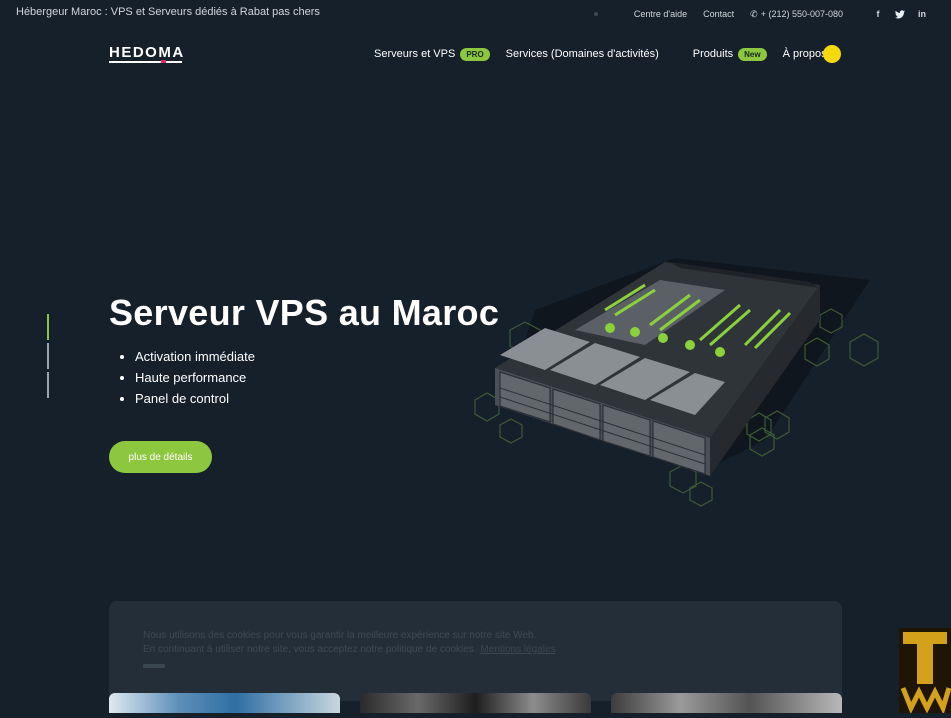 The width and height of the screenshot is (951, 718). What do you see at coordinates (595, 14) in the screenshot?
I see `separator-dot` at bounding box center [595, 14].